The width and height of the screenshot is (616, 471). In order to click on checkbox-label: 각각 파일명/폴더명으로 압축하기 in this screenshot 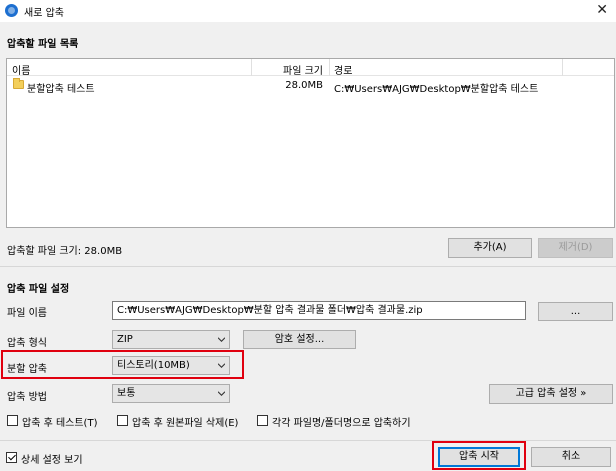, I will do `click(341, 423)`.